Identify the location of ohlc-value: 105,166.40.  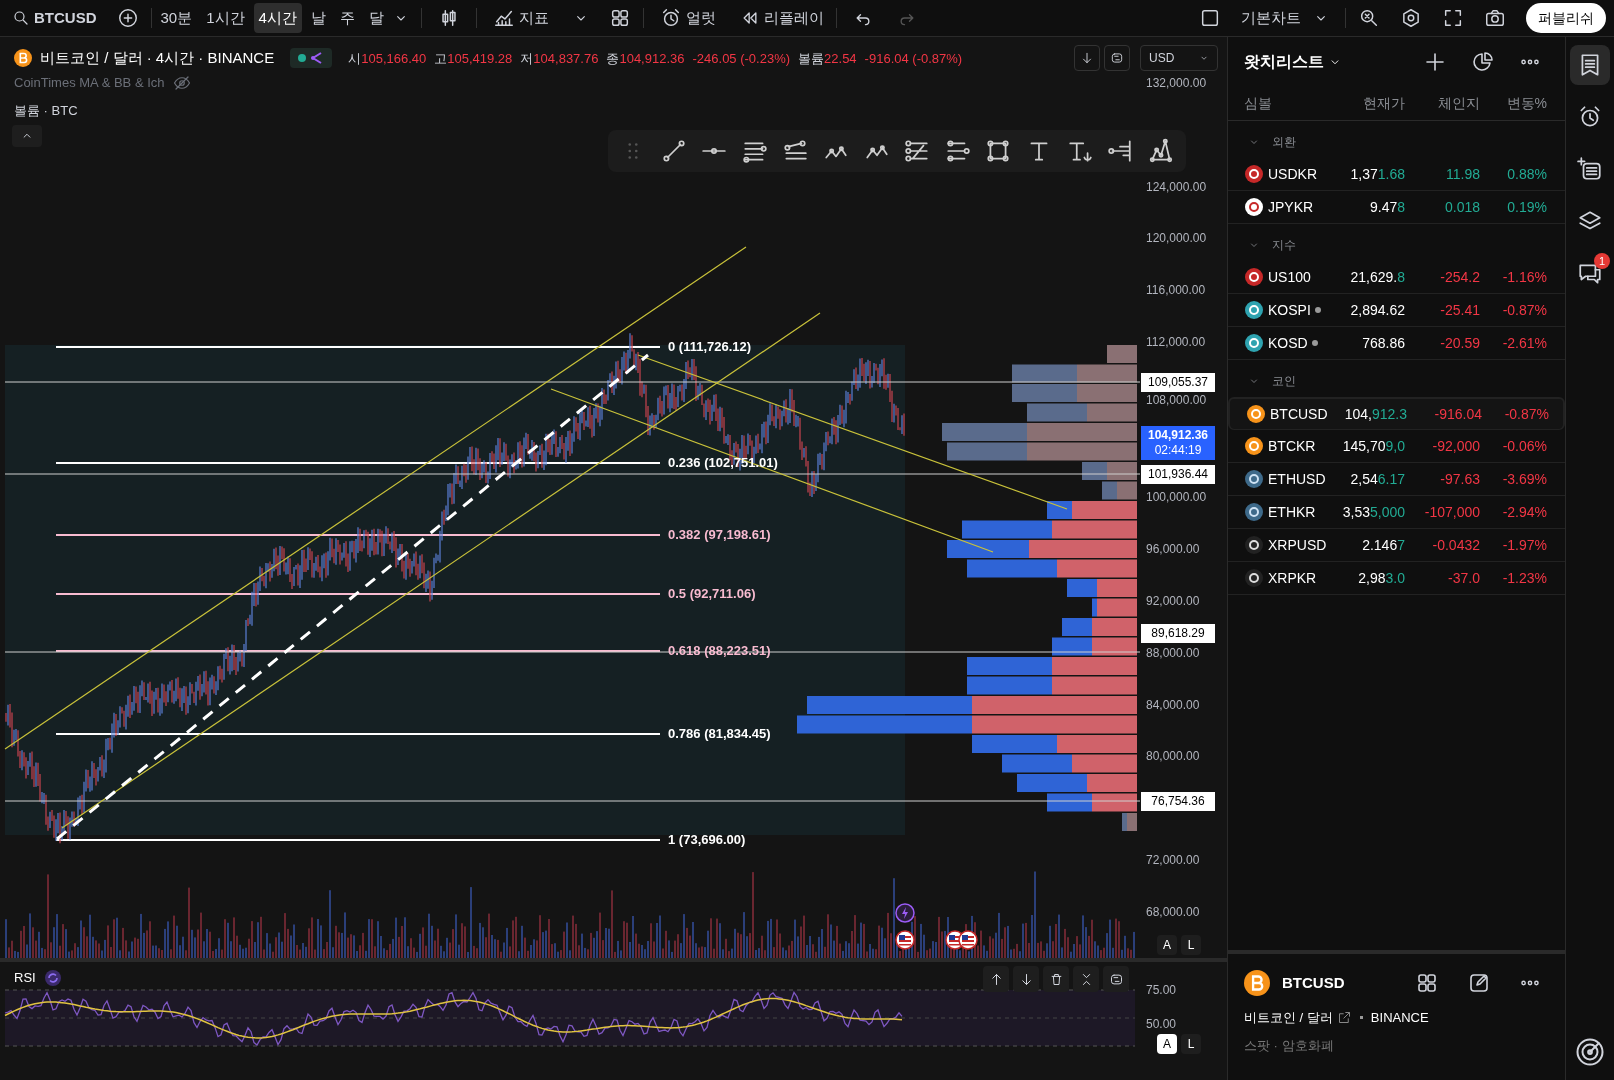
(394, 58).